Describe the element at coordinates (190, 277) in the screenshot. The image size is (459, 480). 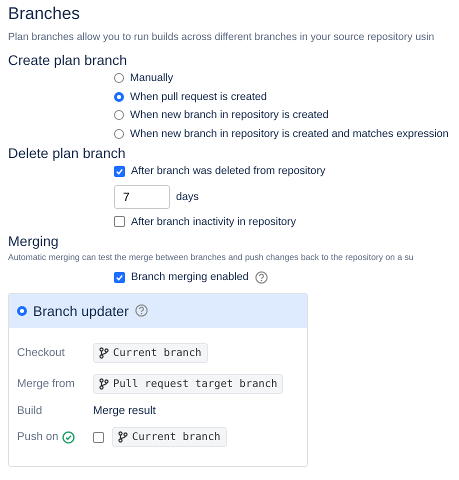
I see `option-label: Branch merging enabled` at that location.